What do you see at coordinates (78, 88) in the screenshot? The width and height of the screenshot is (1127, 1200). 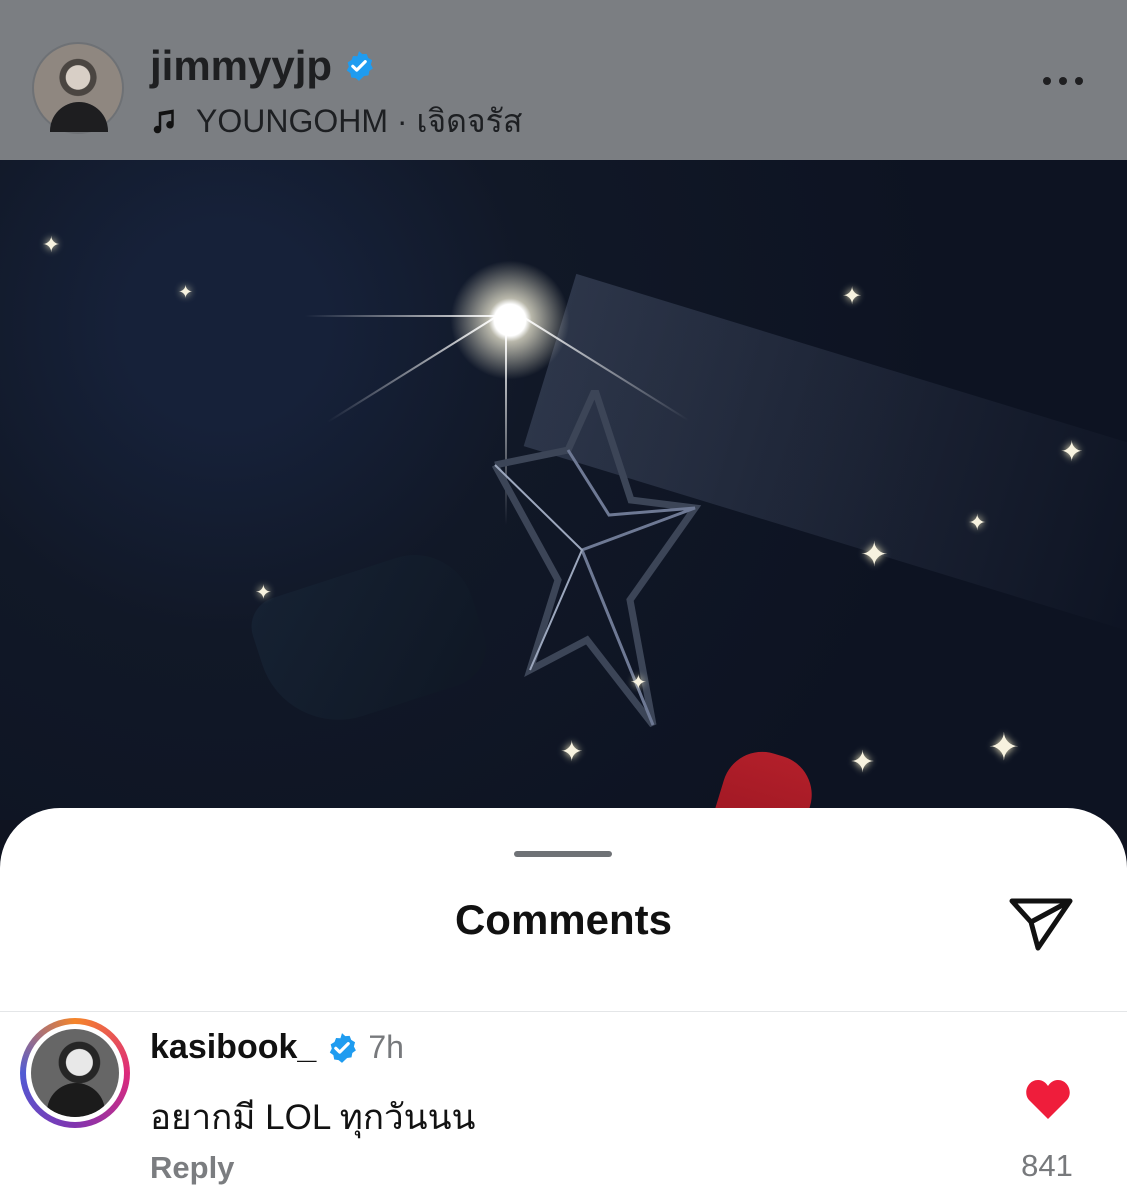 I see `post-author-avatar` at bounding box center [78, 88].